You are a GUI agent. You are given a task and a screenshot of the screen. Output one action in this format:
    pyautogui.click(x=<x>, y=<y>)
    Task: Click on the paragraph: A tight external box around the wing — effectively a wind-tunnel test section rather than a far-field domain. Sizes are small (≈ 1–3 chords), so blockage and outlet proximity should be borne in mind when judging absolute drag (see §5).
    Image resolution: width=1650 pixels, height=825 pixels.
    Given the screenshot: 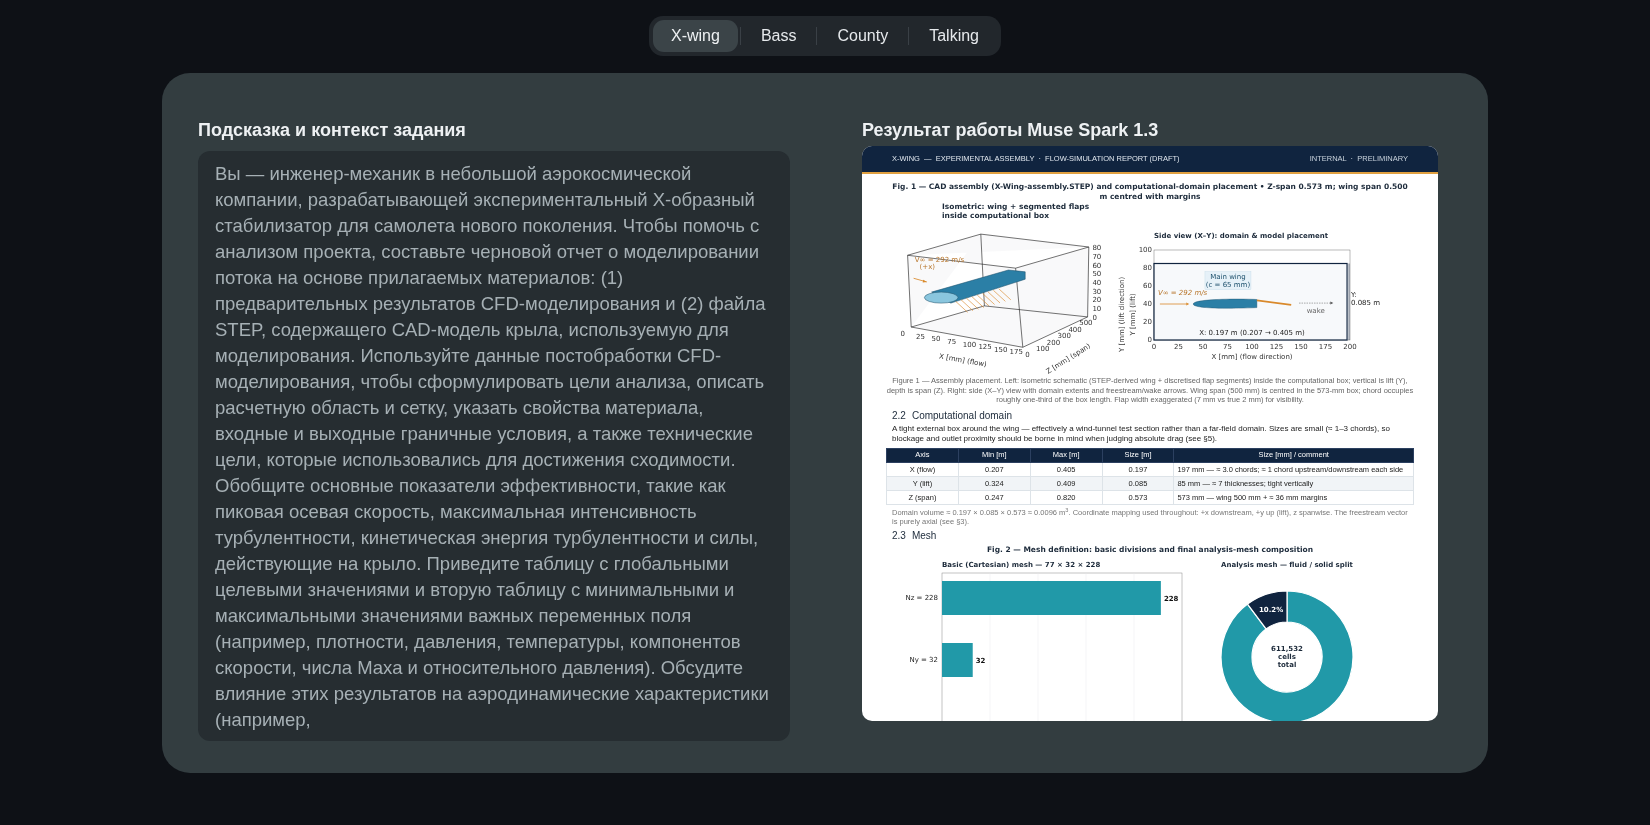 What is the action you would take?
    pyautogui.click(x=1141, y=434)
    